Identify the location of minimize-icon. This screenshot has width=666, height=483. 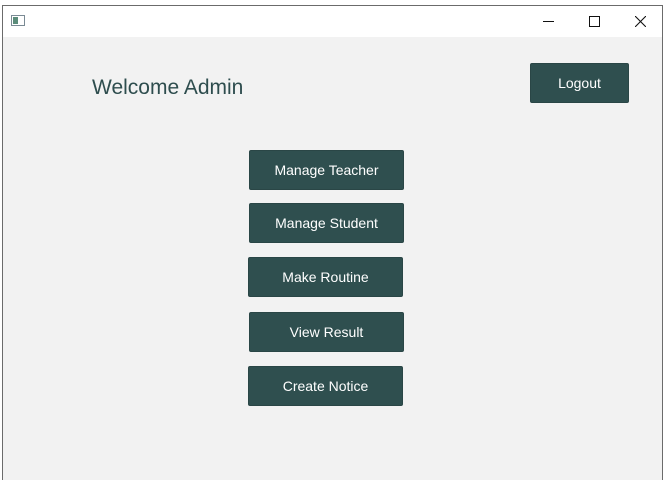
(548, 21).